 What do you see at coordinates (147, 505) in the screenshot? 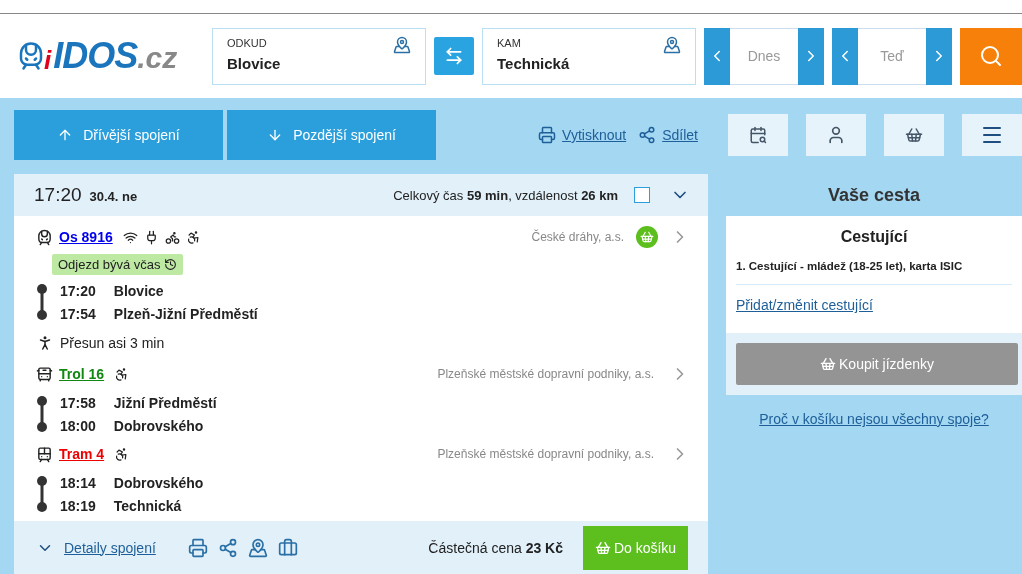
I see `stop-name: Technická` at bounding box center [147, 505].